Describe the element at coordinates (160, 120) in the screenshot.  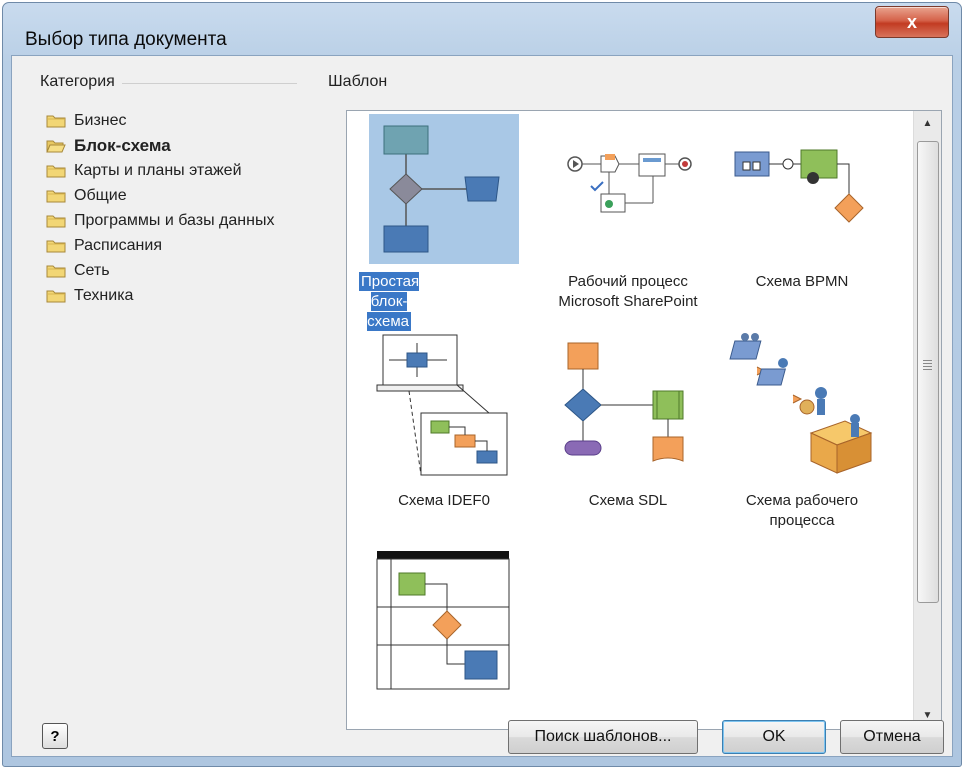
I see `category-item-business: Бизнес` at that location.